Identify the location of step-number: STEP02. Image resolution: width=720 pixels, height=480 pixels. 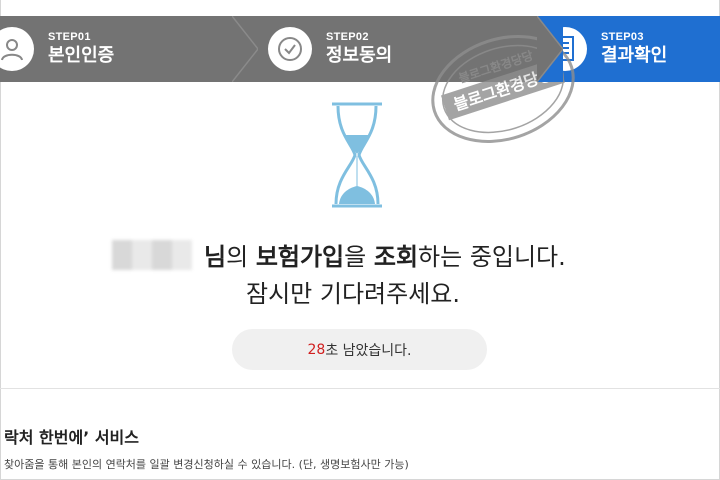
(347, 37).